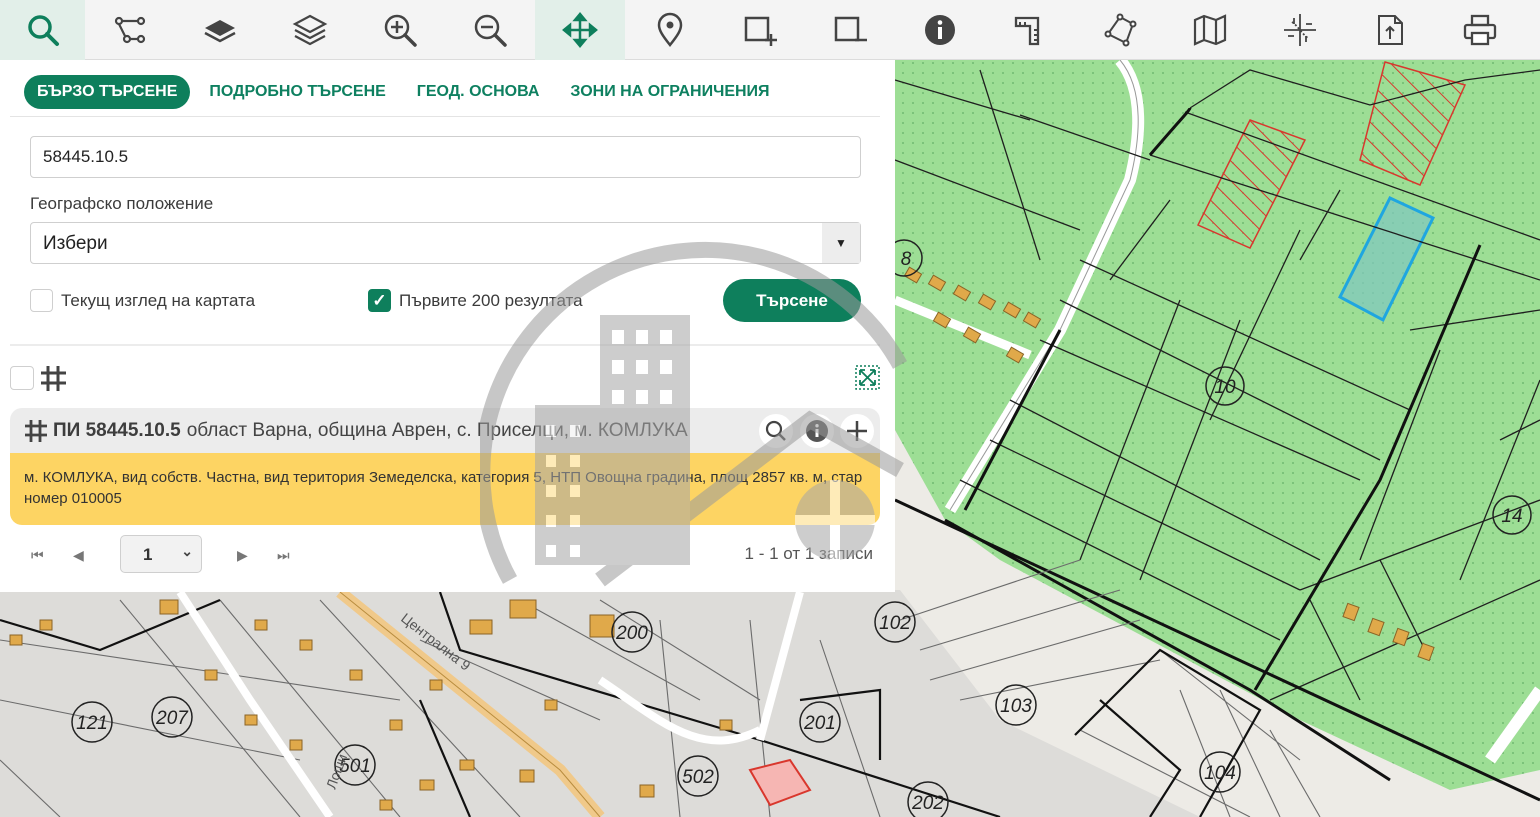  Describe the element at coordinates (158, 300) in the screenshot. I see `current-view-label: Текущ изглед на картата` at that location.